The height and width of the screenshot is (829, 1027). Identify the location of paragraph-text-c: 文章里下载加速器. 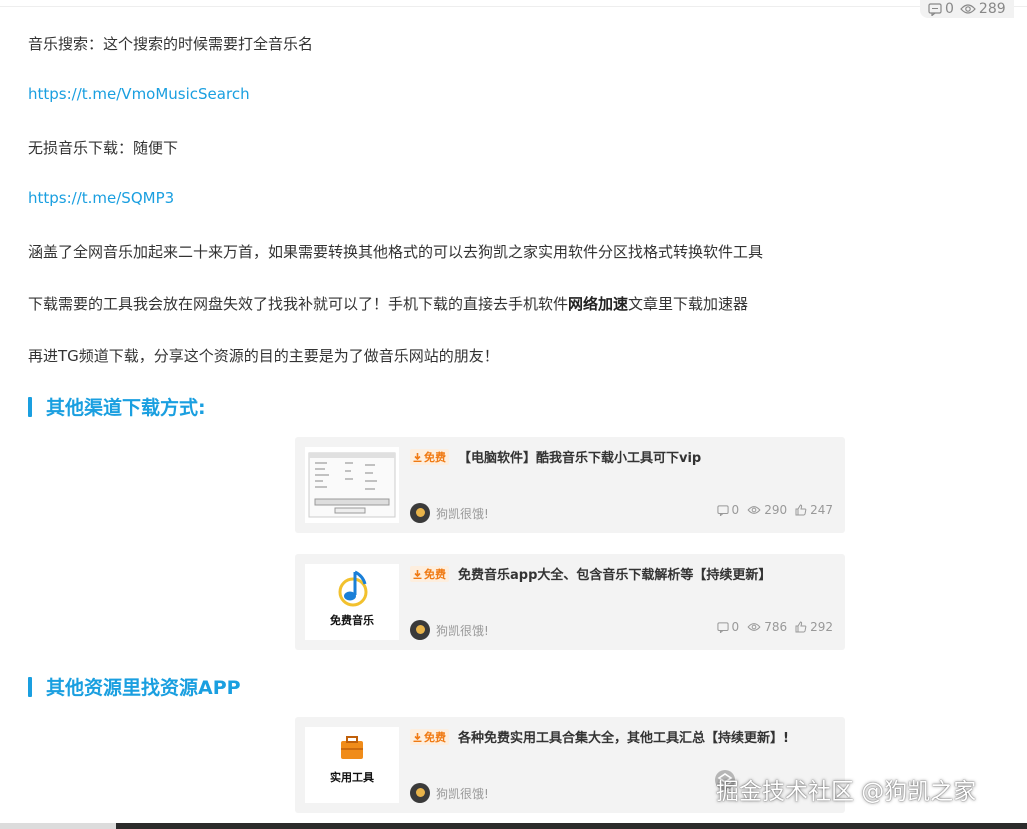
(688, 304).